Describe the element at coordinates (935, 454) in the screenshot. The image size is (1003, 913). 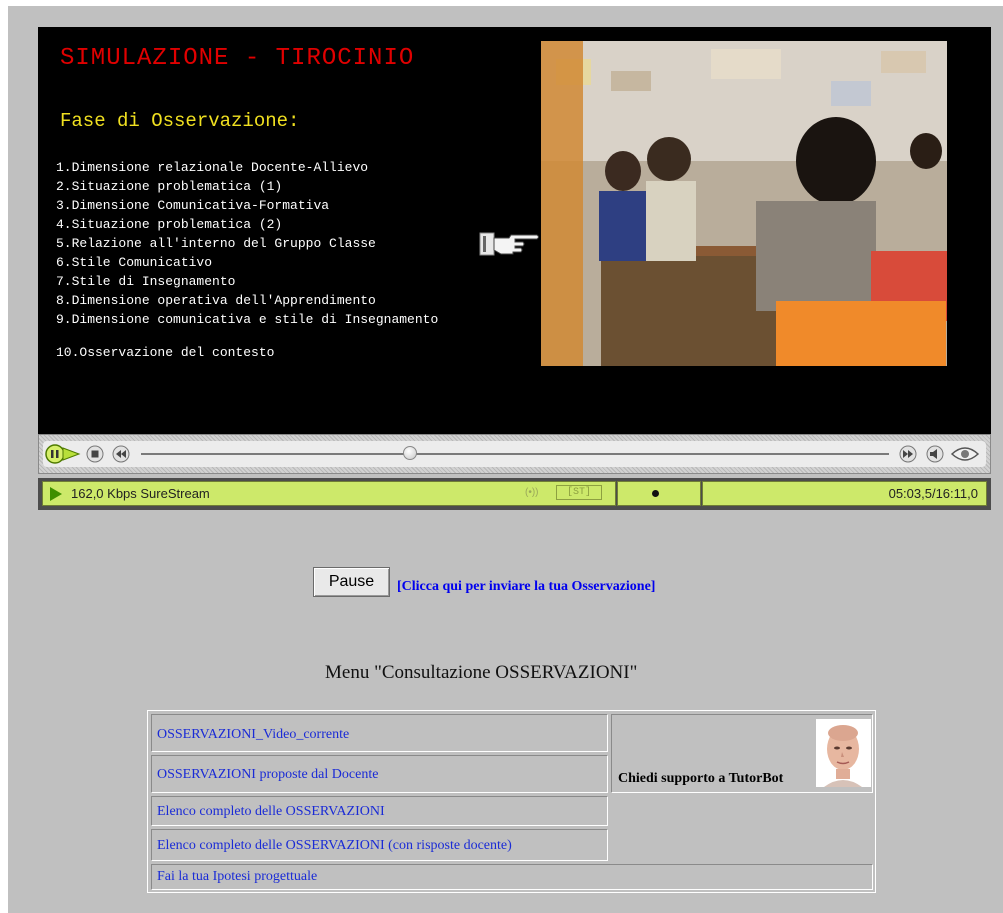
I see `volume-icon` at that location.